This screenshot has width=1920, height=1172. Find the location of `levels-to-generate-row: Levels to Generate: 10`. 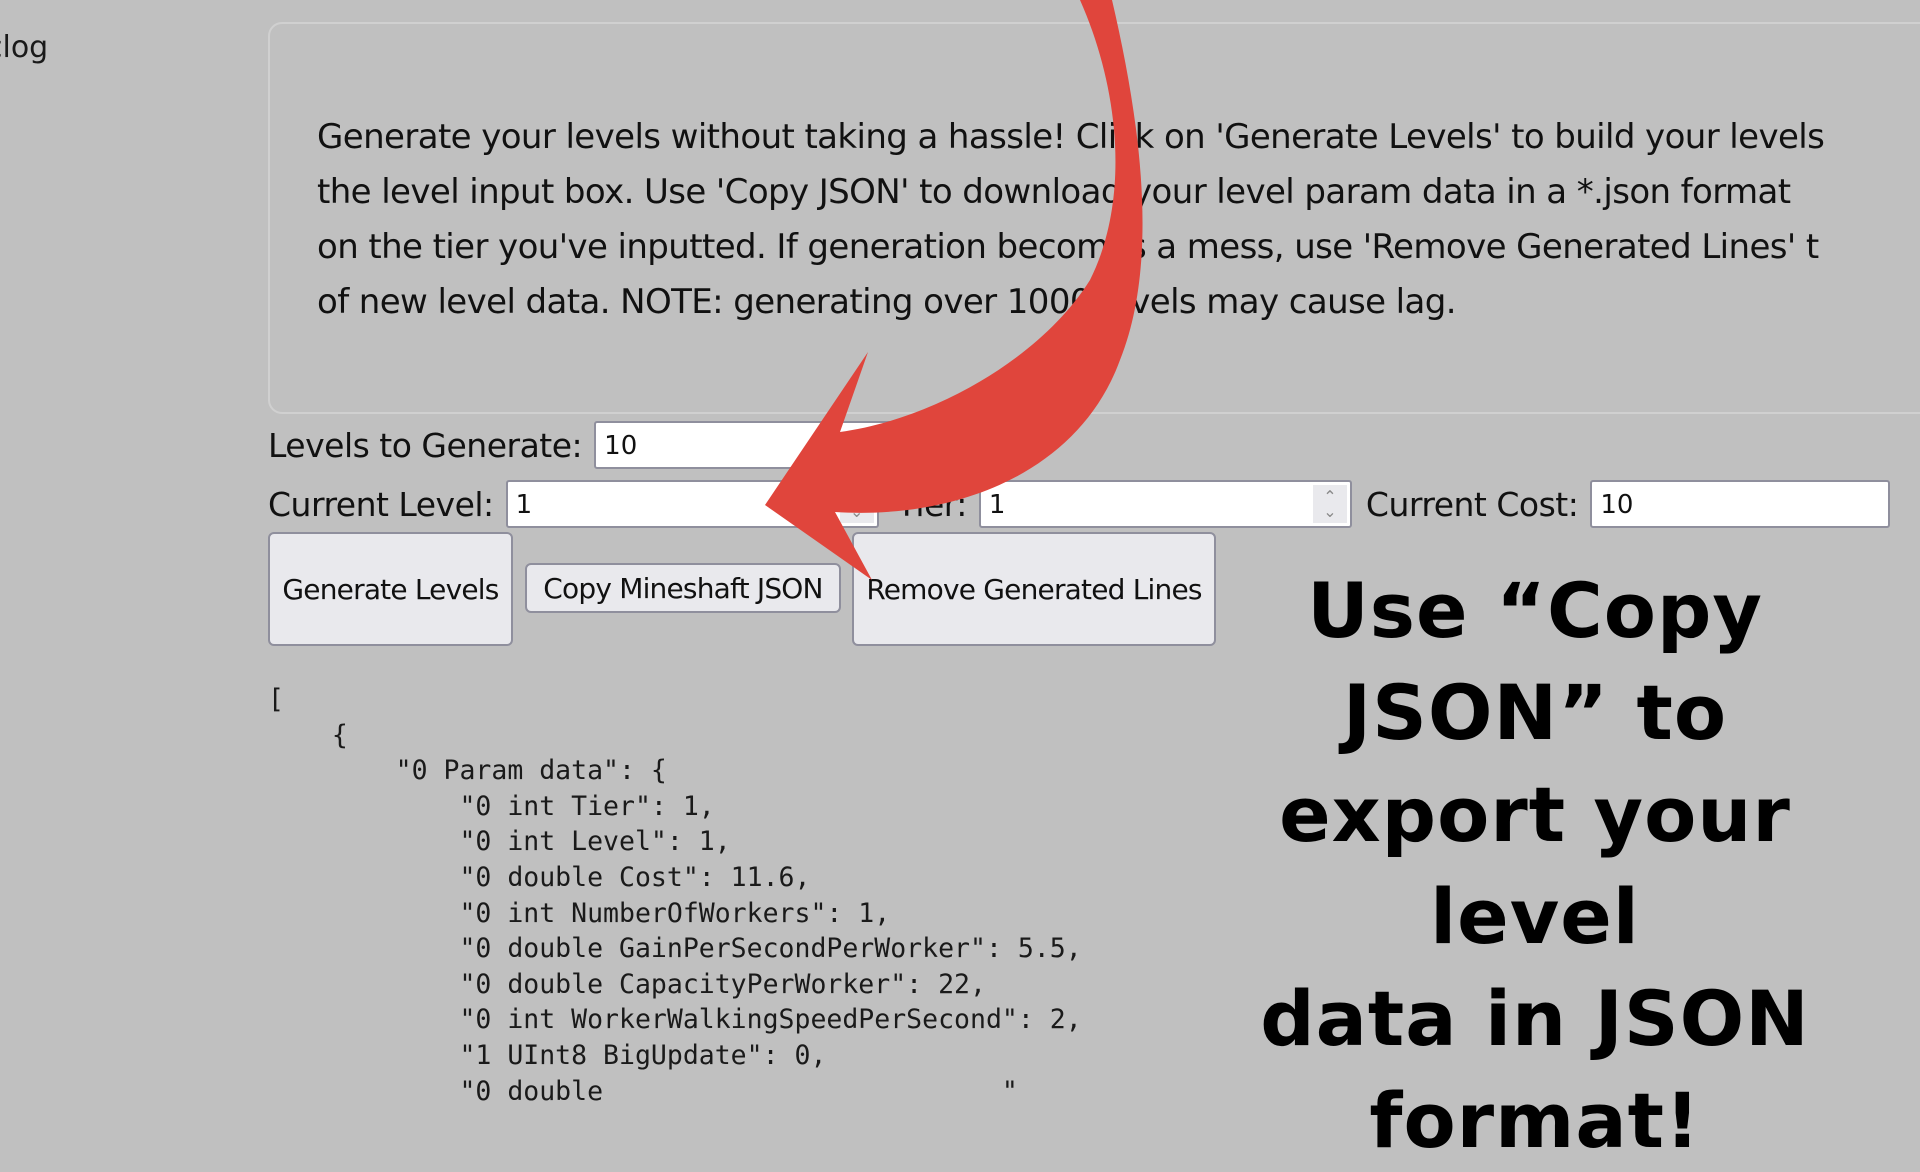

levels-to-generate-row: Levels to Generate: 10 is located at coordinates (619, 445).